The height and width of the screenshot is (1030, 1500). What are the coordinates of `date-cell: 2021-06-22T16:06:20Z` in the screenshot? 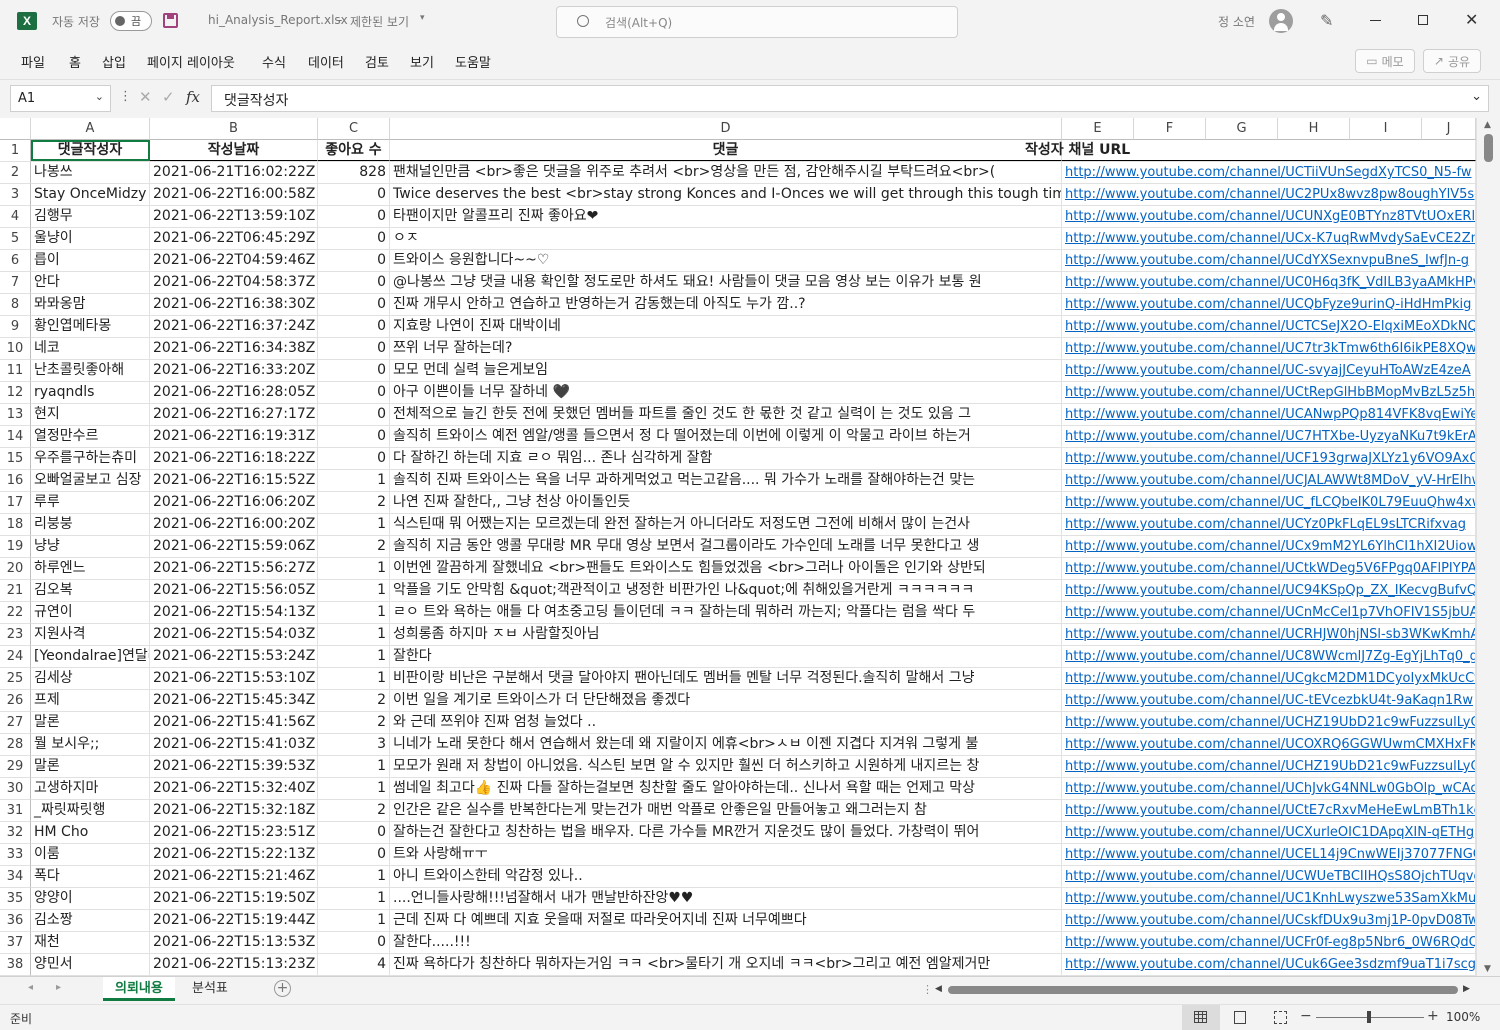 It's located at (234, 502).